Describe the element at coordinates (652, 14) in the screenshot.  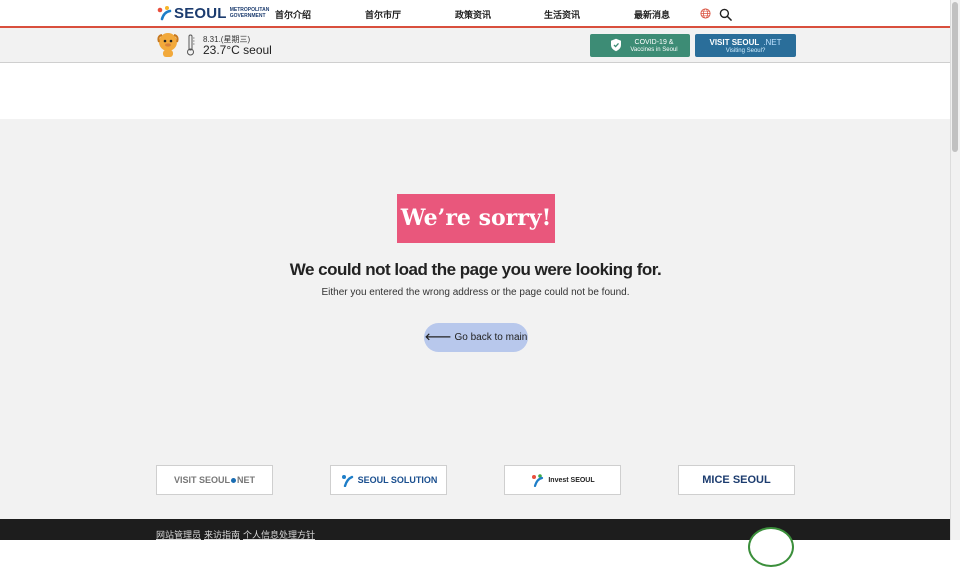
I see `nav-news: 最新消息` at that location.